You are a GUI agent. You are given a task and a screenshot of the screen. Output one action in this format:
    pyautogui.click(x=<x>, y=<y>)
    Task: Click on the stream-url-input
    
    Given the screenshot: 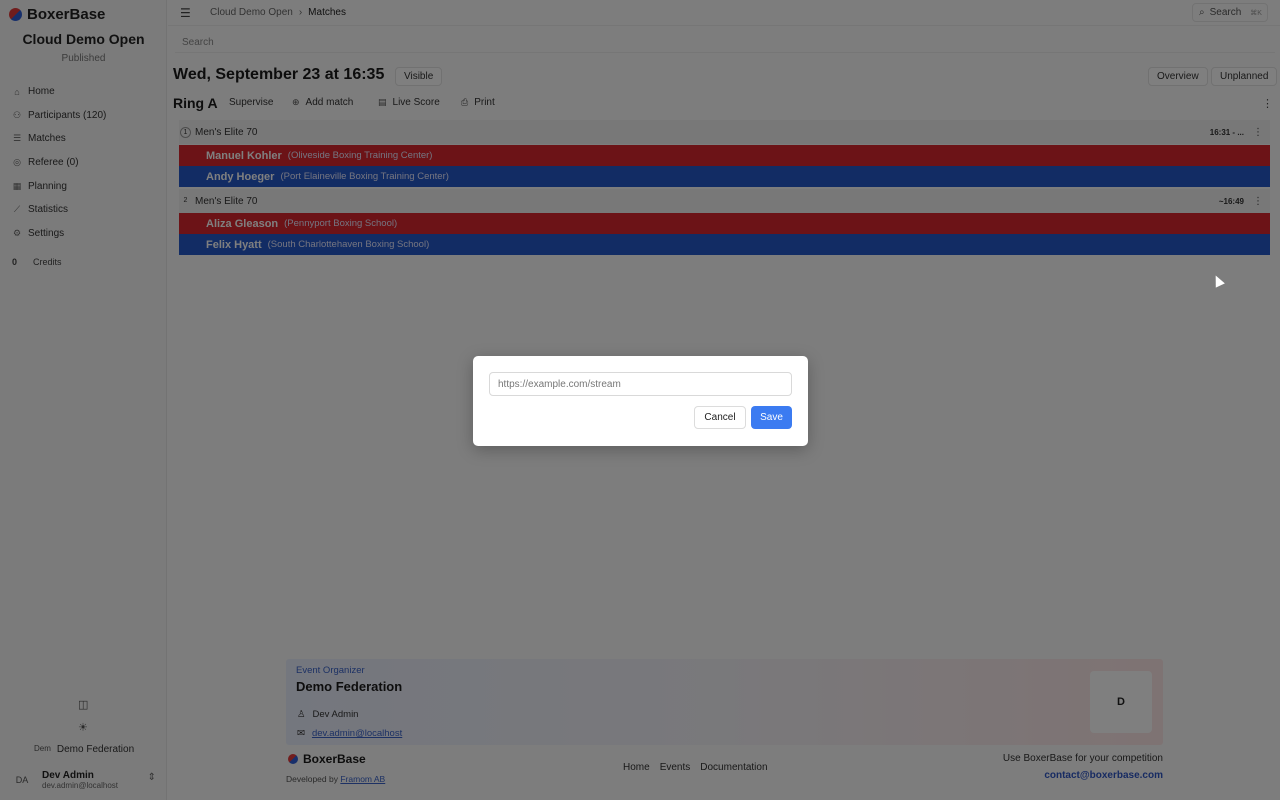 What is the action you would take?
    pyautogui.click(x=640, y=384)
    